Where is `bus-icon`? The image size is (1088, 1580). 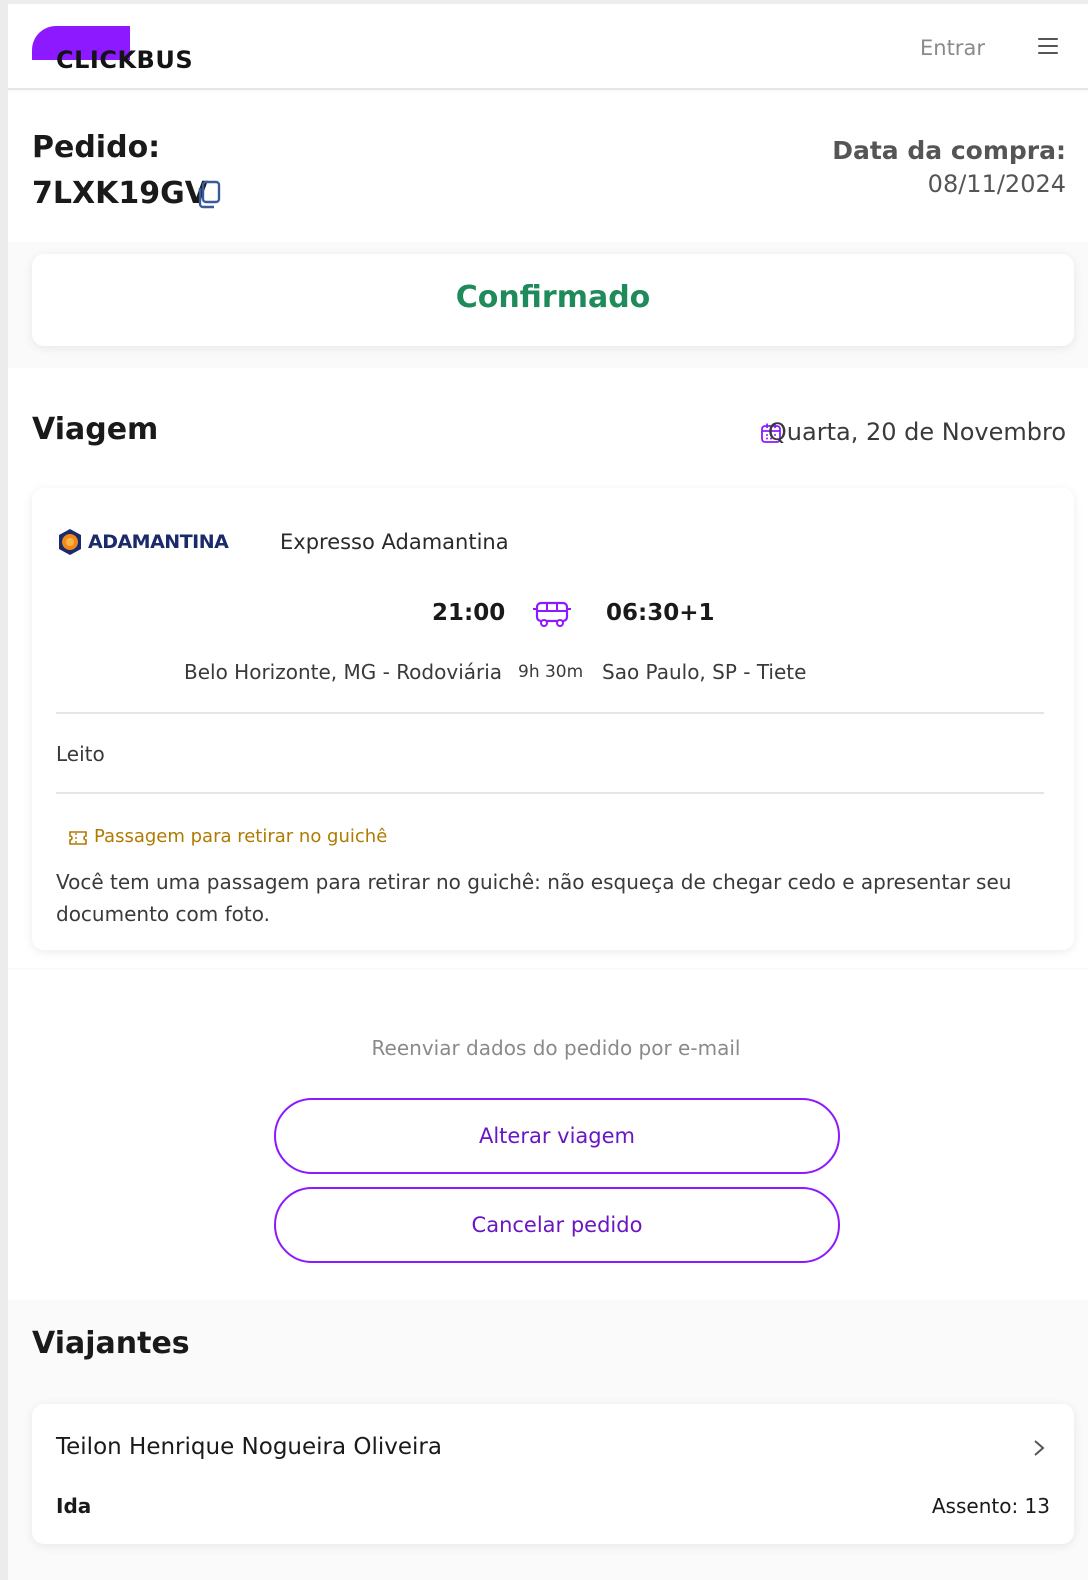 bus-icon is located at coordinates (552, 614).